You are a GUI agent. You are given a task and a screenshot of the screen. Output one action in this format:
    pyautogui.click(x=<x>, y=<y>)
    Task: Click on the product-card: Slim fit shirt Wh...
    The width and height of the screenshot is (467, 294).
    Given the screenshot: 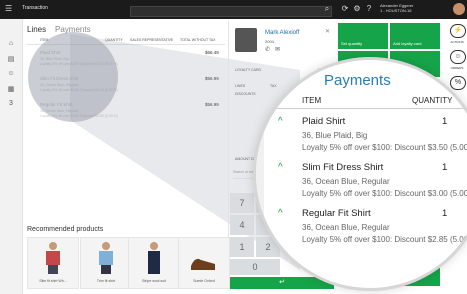 What is the action you would take?
    pyautogui.click(x=53, y=263)
    